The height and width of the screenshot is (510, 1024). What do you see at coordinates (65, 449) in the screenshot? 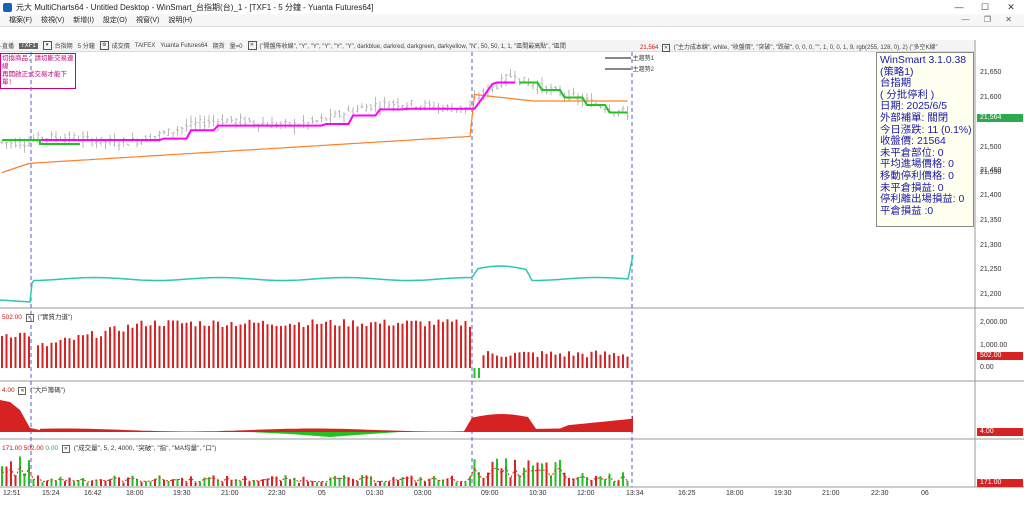
I see `pane4-close-icon: ✕` at bounding box center [65, 449].